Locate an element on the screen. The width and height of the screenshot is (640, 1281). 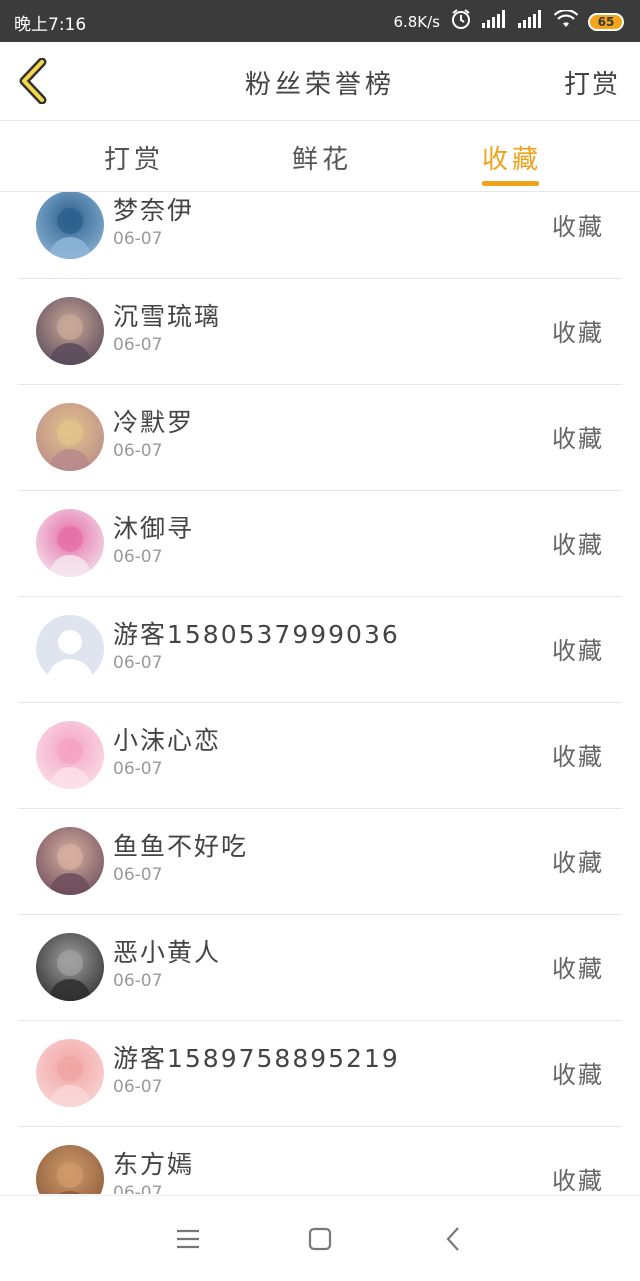
fan-name: 游客1589758895219 is located at coordinates (256, 1058).